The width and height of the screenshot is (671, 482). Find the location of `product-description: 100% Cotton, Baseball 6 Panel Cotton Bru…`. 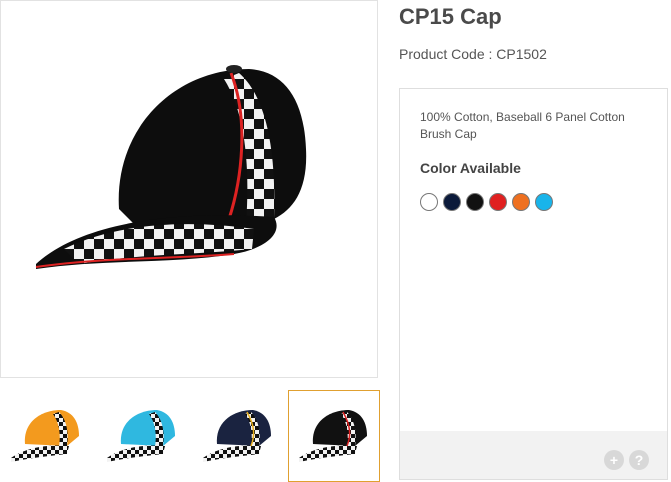

product-description: 100% Cotton, Baseball 6 Panel Cotton Bru… is located at coordinates (522, 125).